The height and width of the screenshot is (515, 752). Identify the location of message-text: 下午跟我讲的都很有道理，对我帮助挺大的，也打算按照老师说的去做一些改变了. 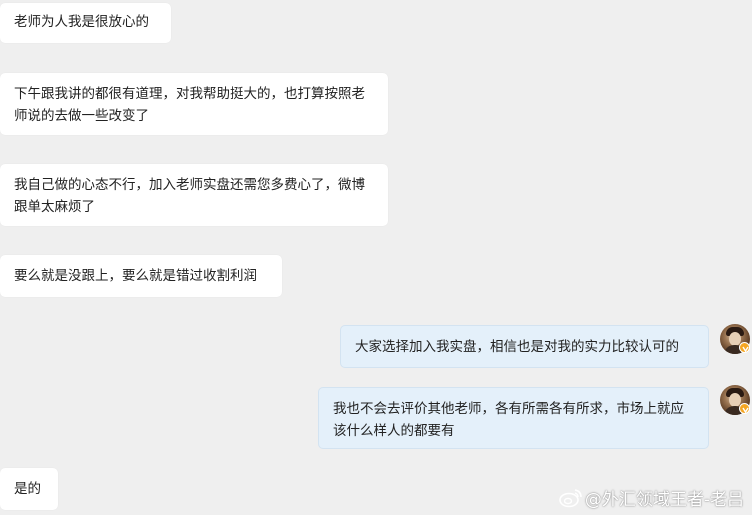
(189, 105).